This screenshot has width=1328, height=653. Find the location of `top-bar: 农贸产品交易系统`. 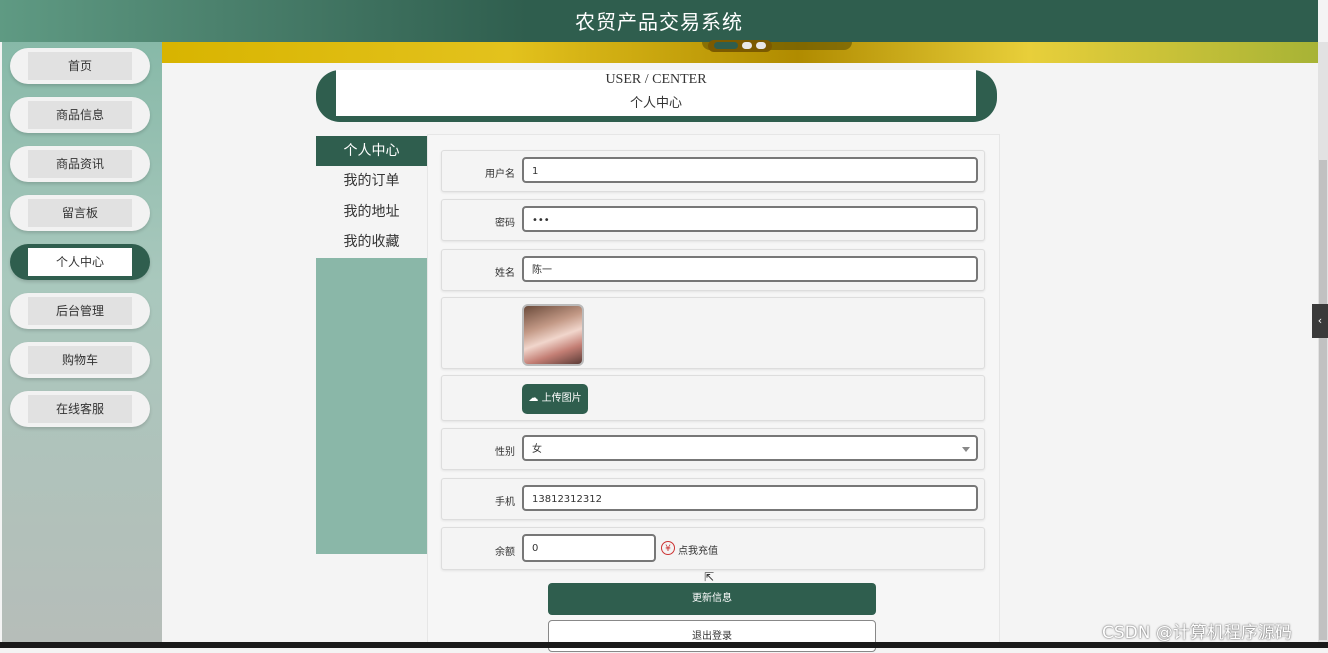

top-bar: 农贸产品交易系统 is located at coordinates (659, 21).